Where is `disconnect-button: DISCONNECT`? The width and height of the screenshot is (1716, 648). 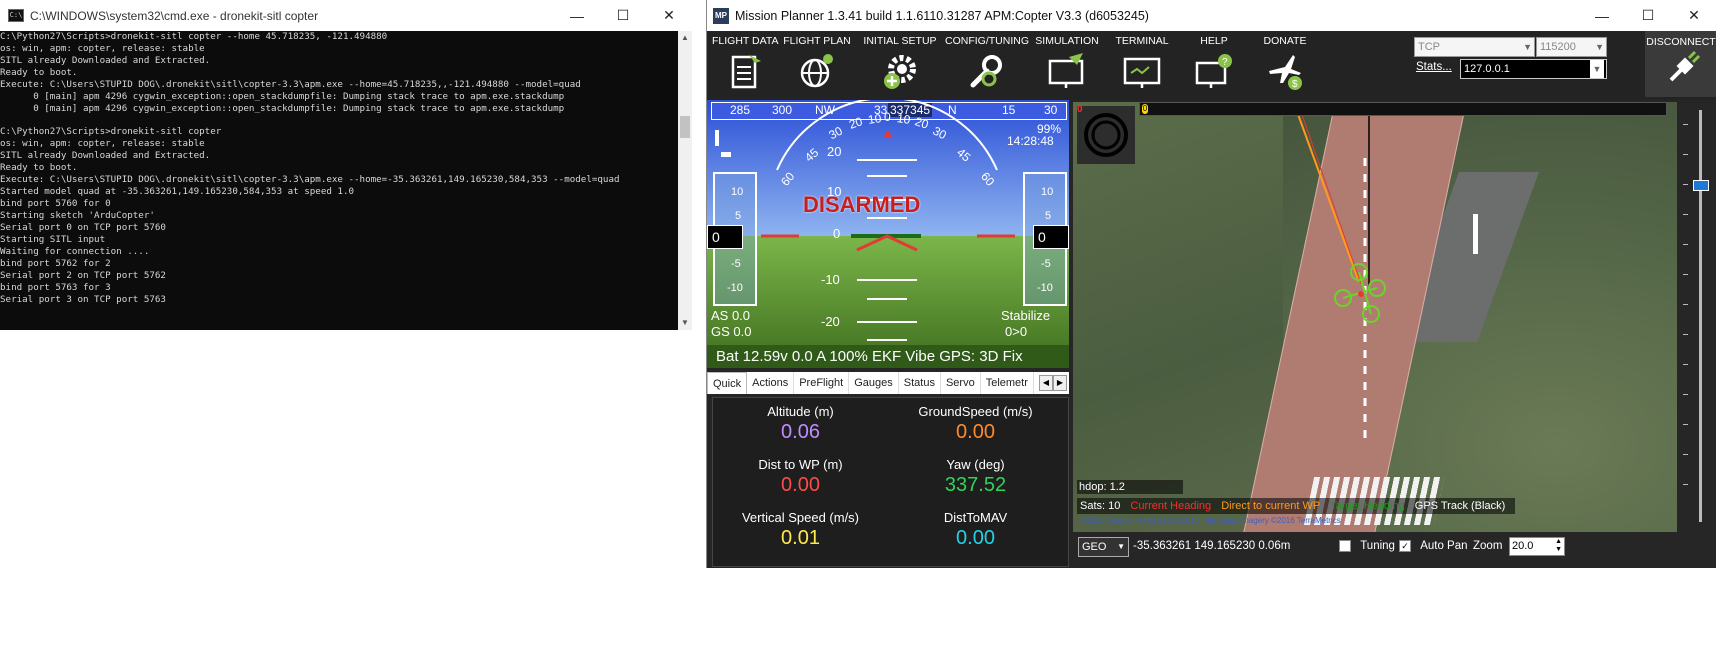
disconnect-button: DISCONNECT is located at coordinates (1680, 64).